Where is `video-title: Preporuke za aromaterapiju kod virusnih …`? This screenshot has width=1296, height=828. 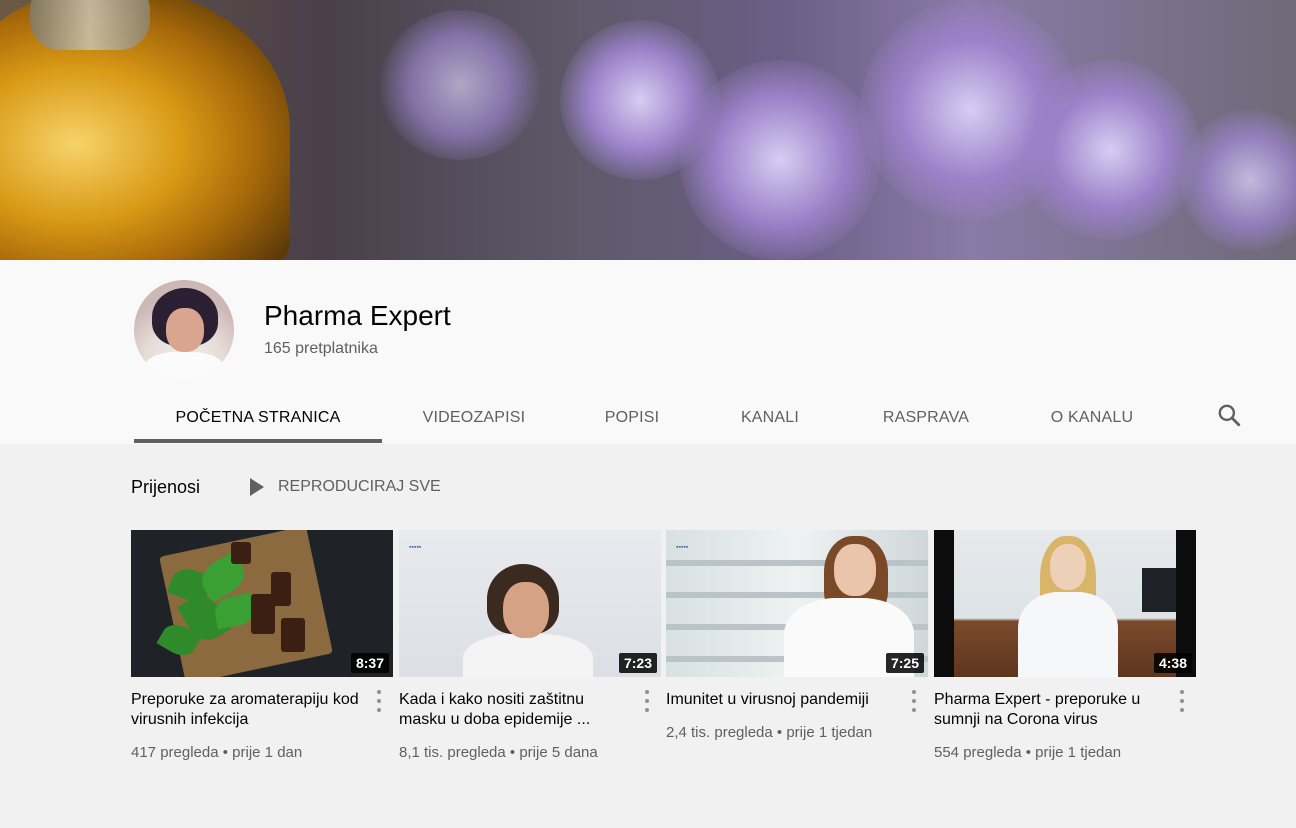
video-title: Preporuke za aromaterapiju kod virusnih … is located at coordinates (247, 710).